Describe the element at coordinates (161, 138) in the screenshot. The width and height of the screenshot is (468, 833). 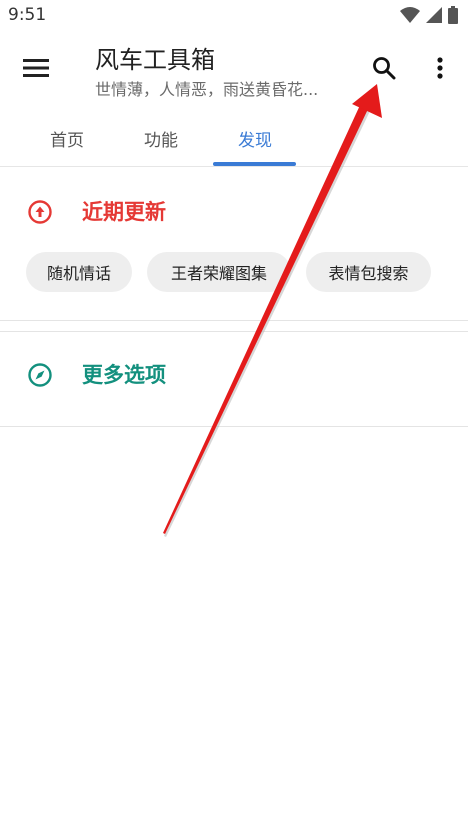
I see `tab-features: 功能` at that location.